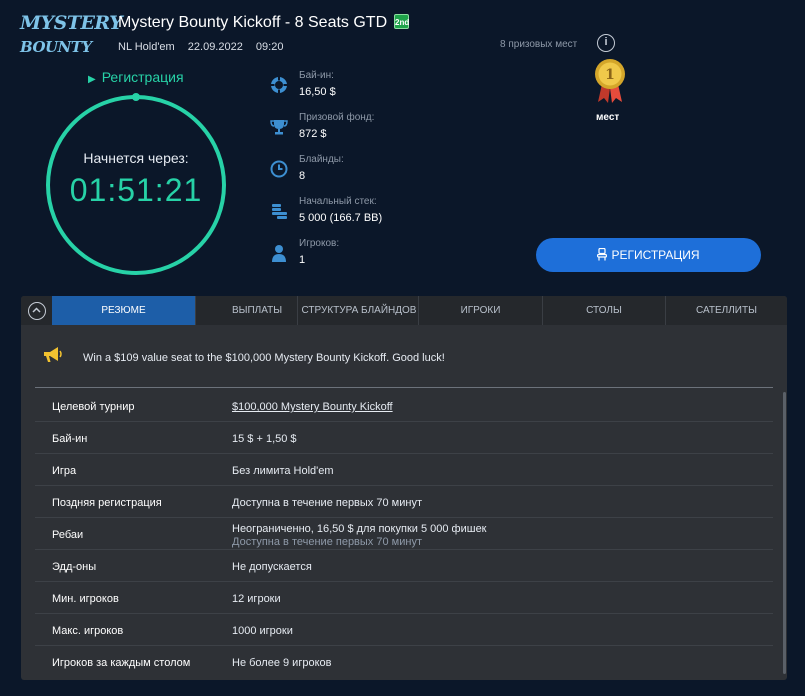 The image size is (805, 696). I want to click on tab-satellites: САТЕЛЛИТЫ, so click(726, 310).